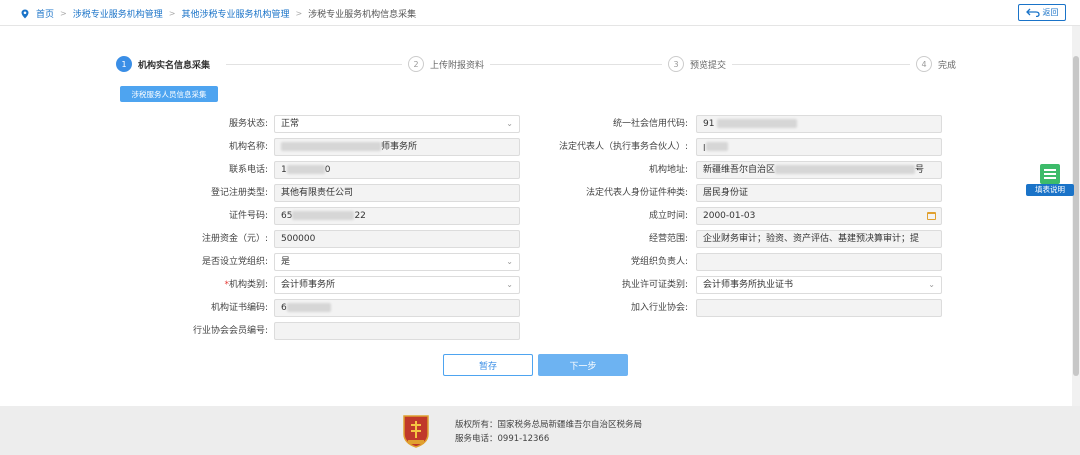  What do you see at coordinates (828, 64) in the screenshot?
I see `step-connector` at bounding box center [828, 64].